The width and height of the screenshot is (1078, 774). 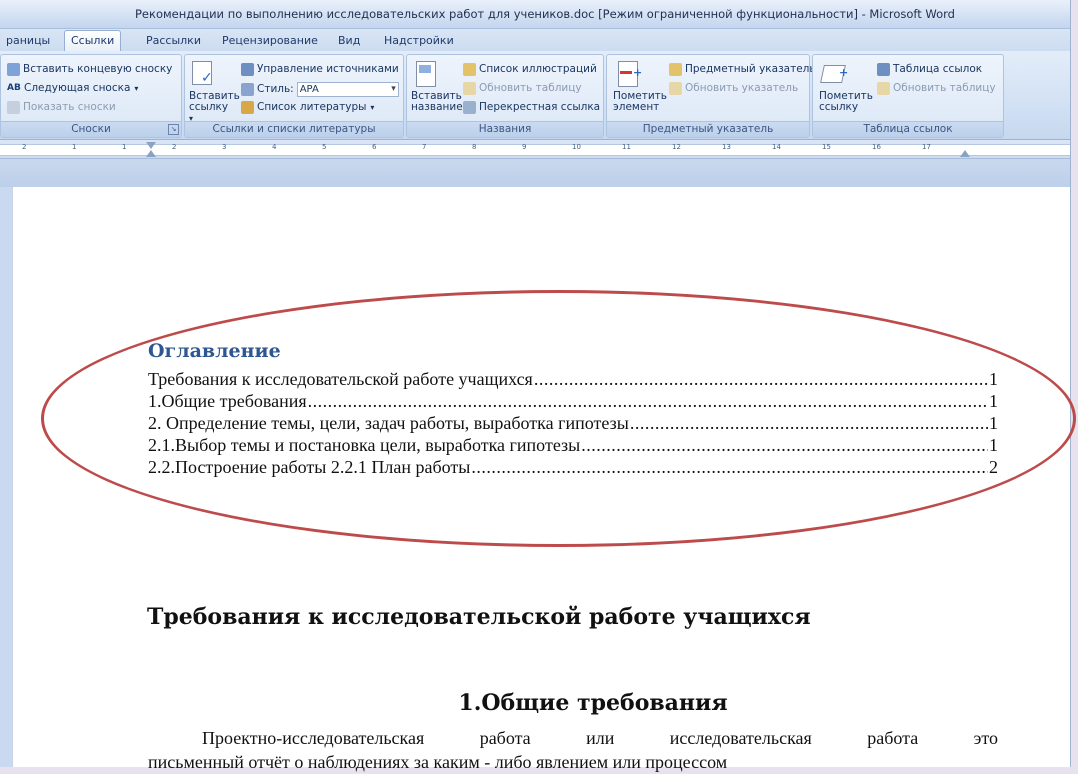 What do you see at coordinates (593, 703) in the screenshot?
I see `subsection-heading: 1.Общие требования` at bounding box center [593, 703].